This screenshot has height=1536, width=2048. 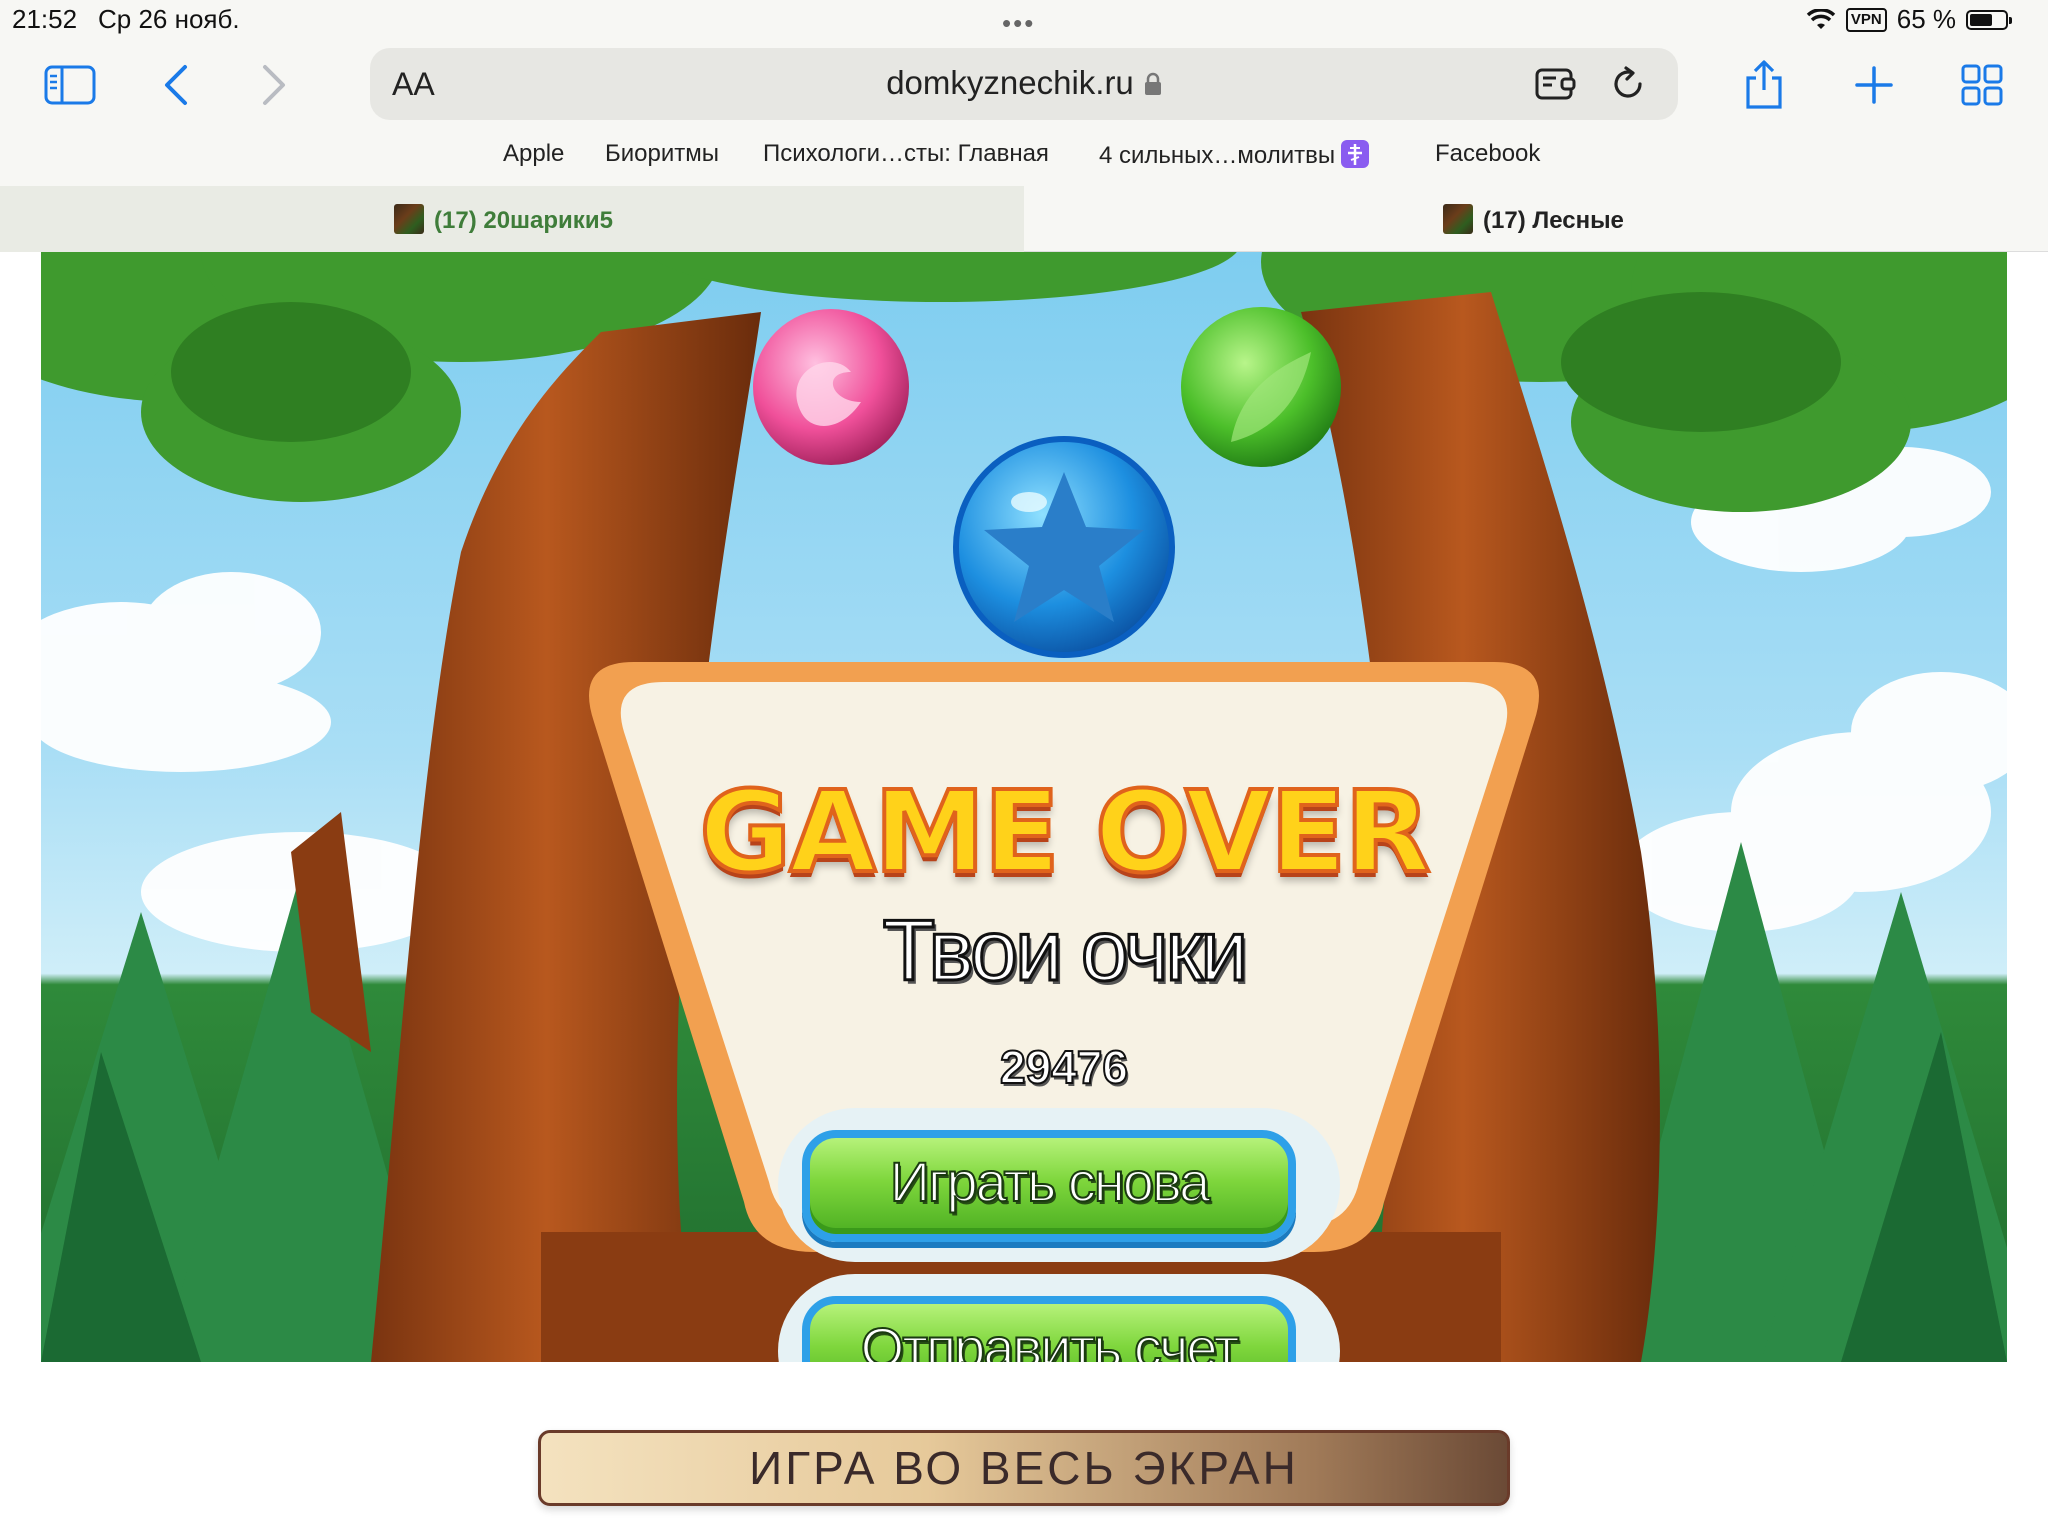 What do you see at coordinates (1065, 951) in the screenshot?
I see `score-label: Твои очки` at bounding box center [1065, 951].